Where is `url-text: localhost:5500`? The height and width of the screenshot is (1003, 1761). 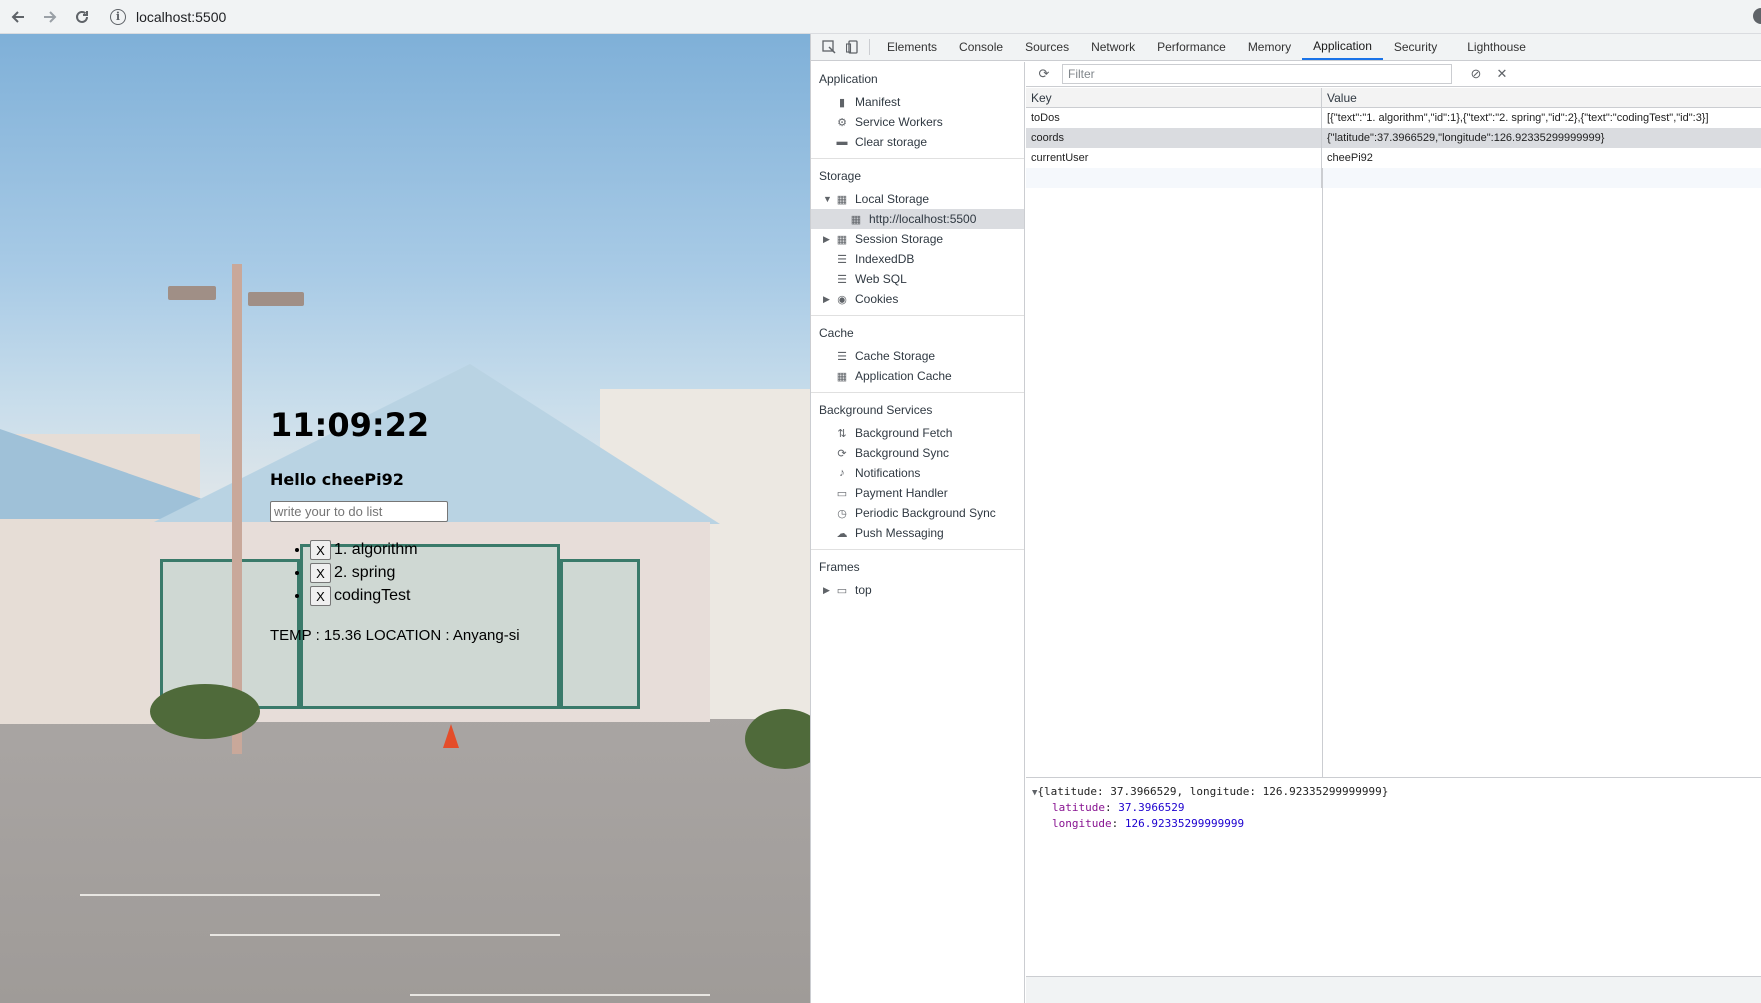 url-text: localhost:5500 is located at coordinates (181, 16).